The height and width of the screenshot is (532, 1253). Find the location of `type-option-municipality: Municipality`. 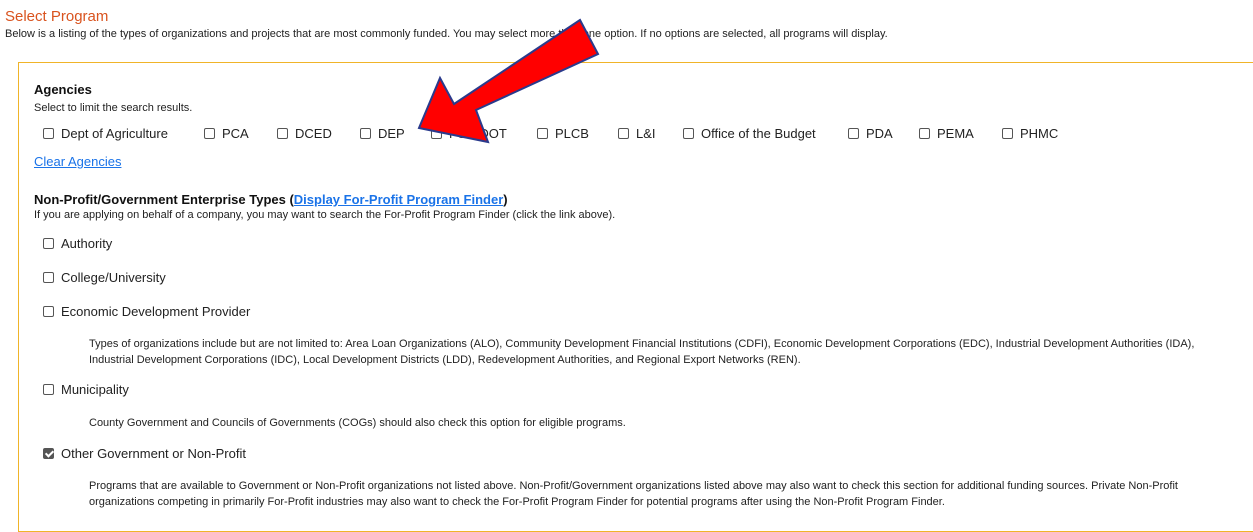

type-option-municipality: Municipality is located at coordinates (86, 389).